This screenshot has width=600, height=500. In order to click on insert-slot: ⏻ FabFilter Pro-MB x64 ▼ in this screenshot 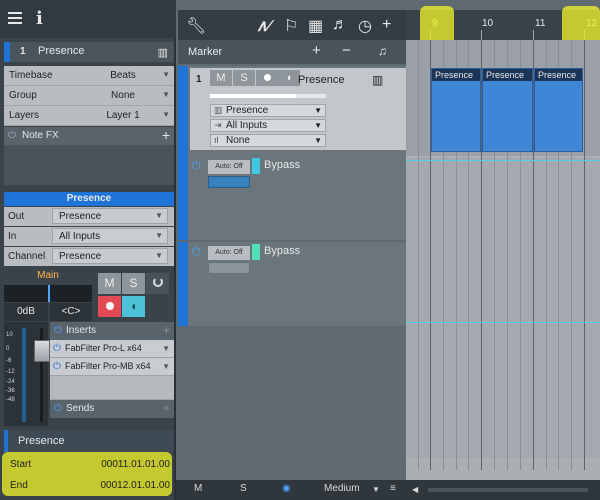, I will do `click(112, 367)`.